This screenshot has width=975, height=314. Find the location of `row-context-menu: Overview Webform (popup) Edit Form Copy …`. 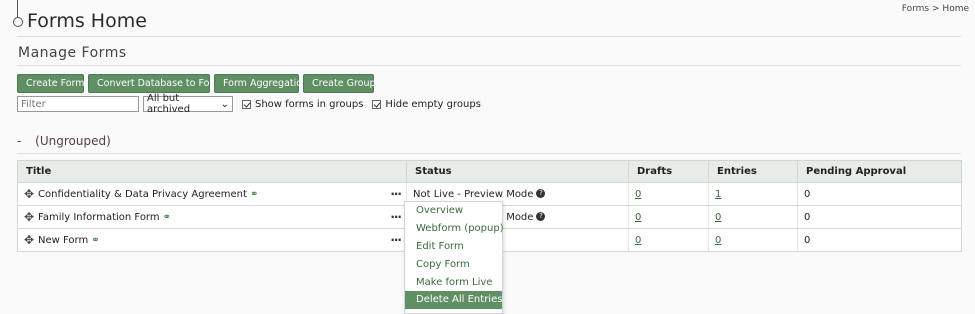

row-context-menu: Overview Webform (popup) Edit Form Copy … is located at coordinates (454, 257).